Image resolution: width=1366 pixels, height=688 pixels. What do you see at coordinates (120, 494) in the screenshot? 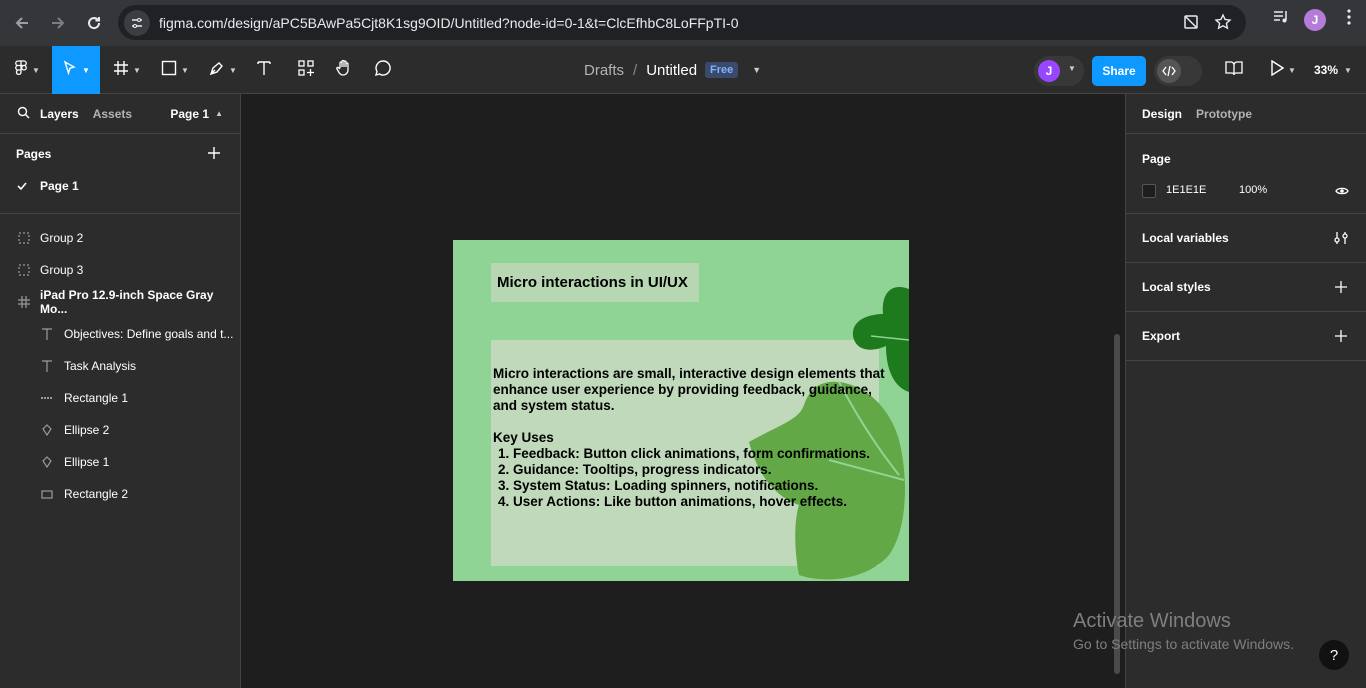
I see `layer-row: Rectangle 2` at bounding box center [120, 494].